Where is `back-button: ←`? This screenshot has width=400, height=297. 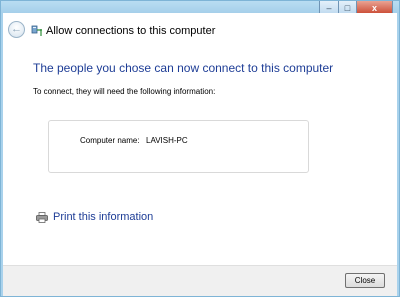 back-button: ← is located at coordinates (16, 29).